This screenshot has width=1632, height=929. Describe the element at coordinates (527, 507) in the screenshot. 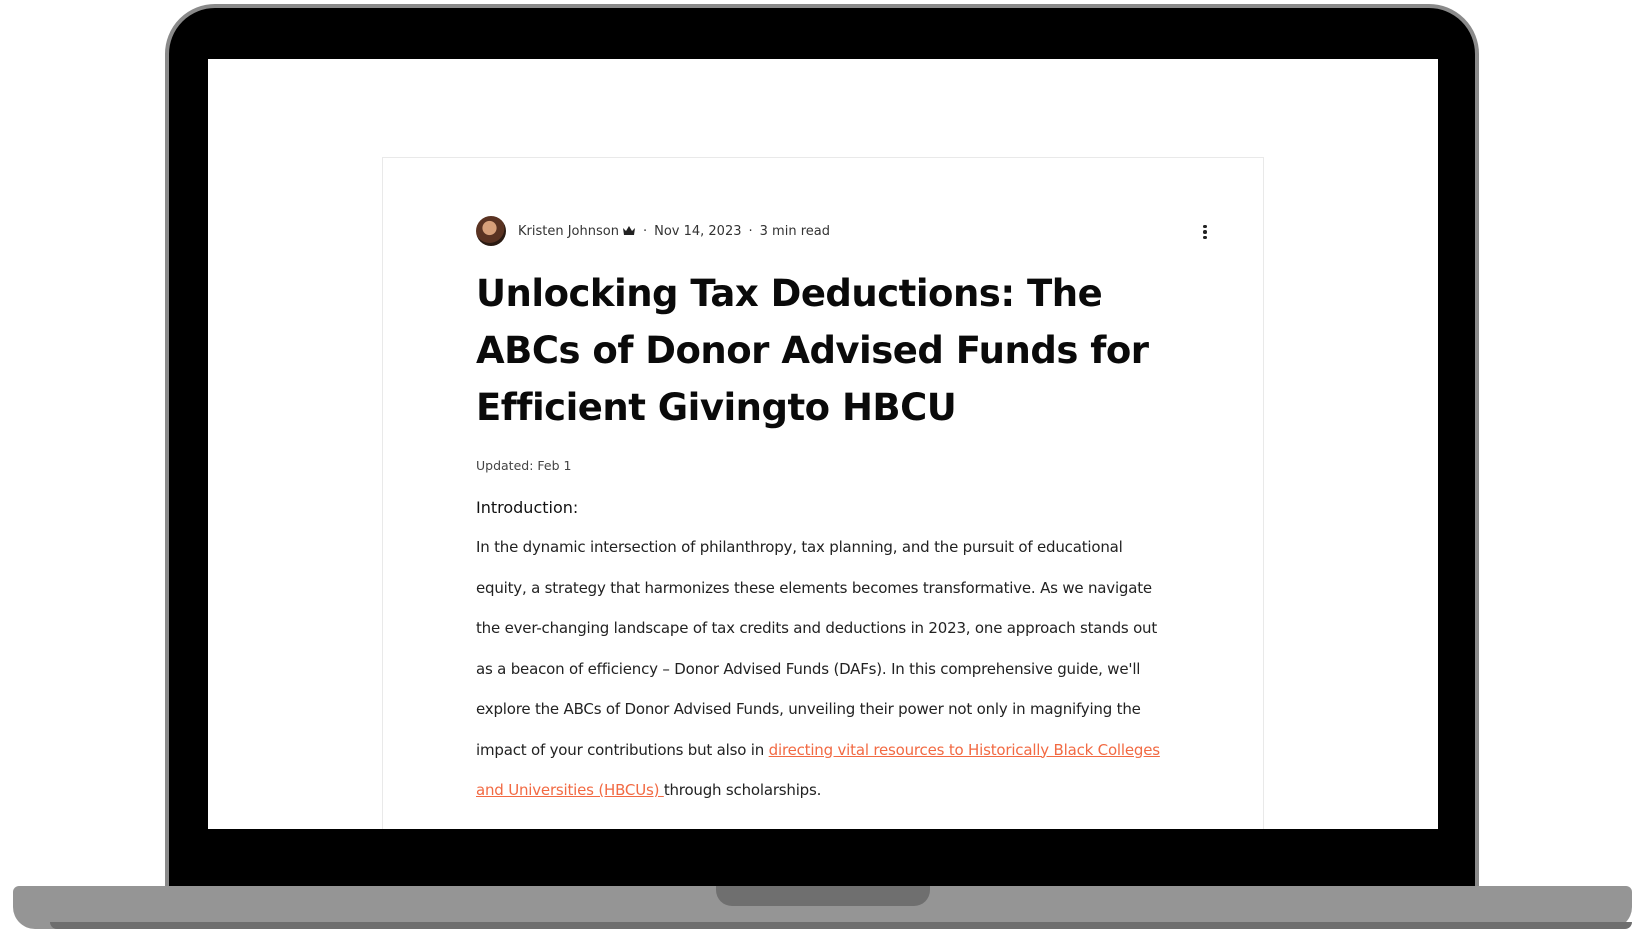

I see `intro-heading: Introduction:` at that location.